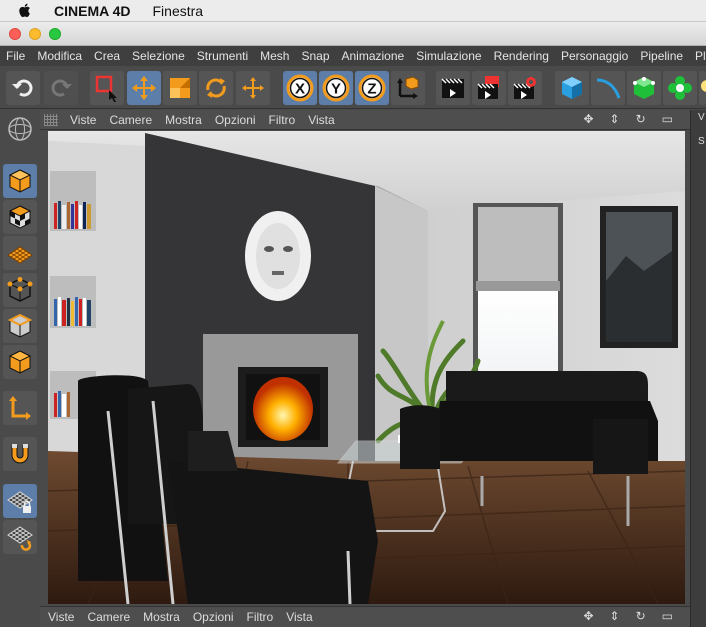 Image resolution: width=706 pixels, height=627 pixels. I want to click on close-window-button, so click(15, 34).